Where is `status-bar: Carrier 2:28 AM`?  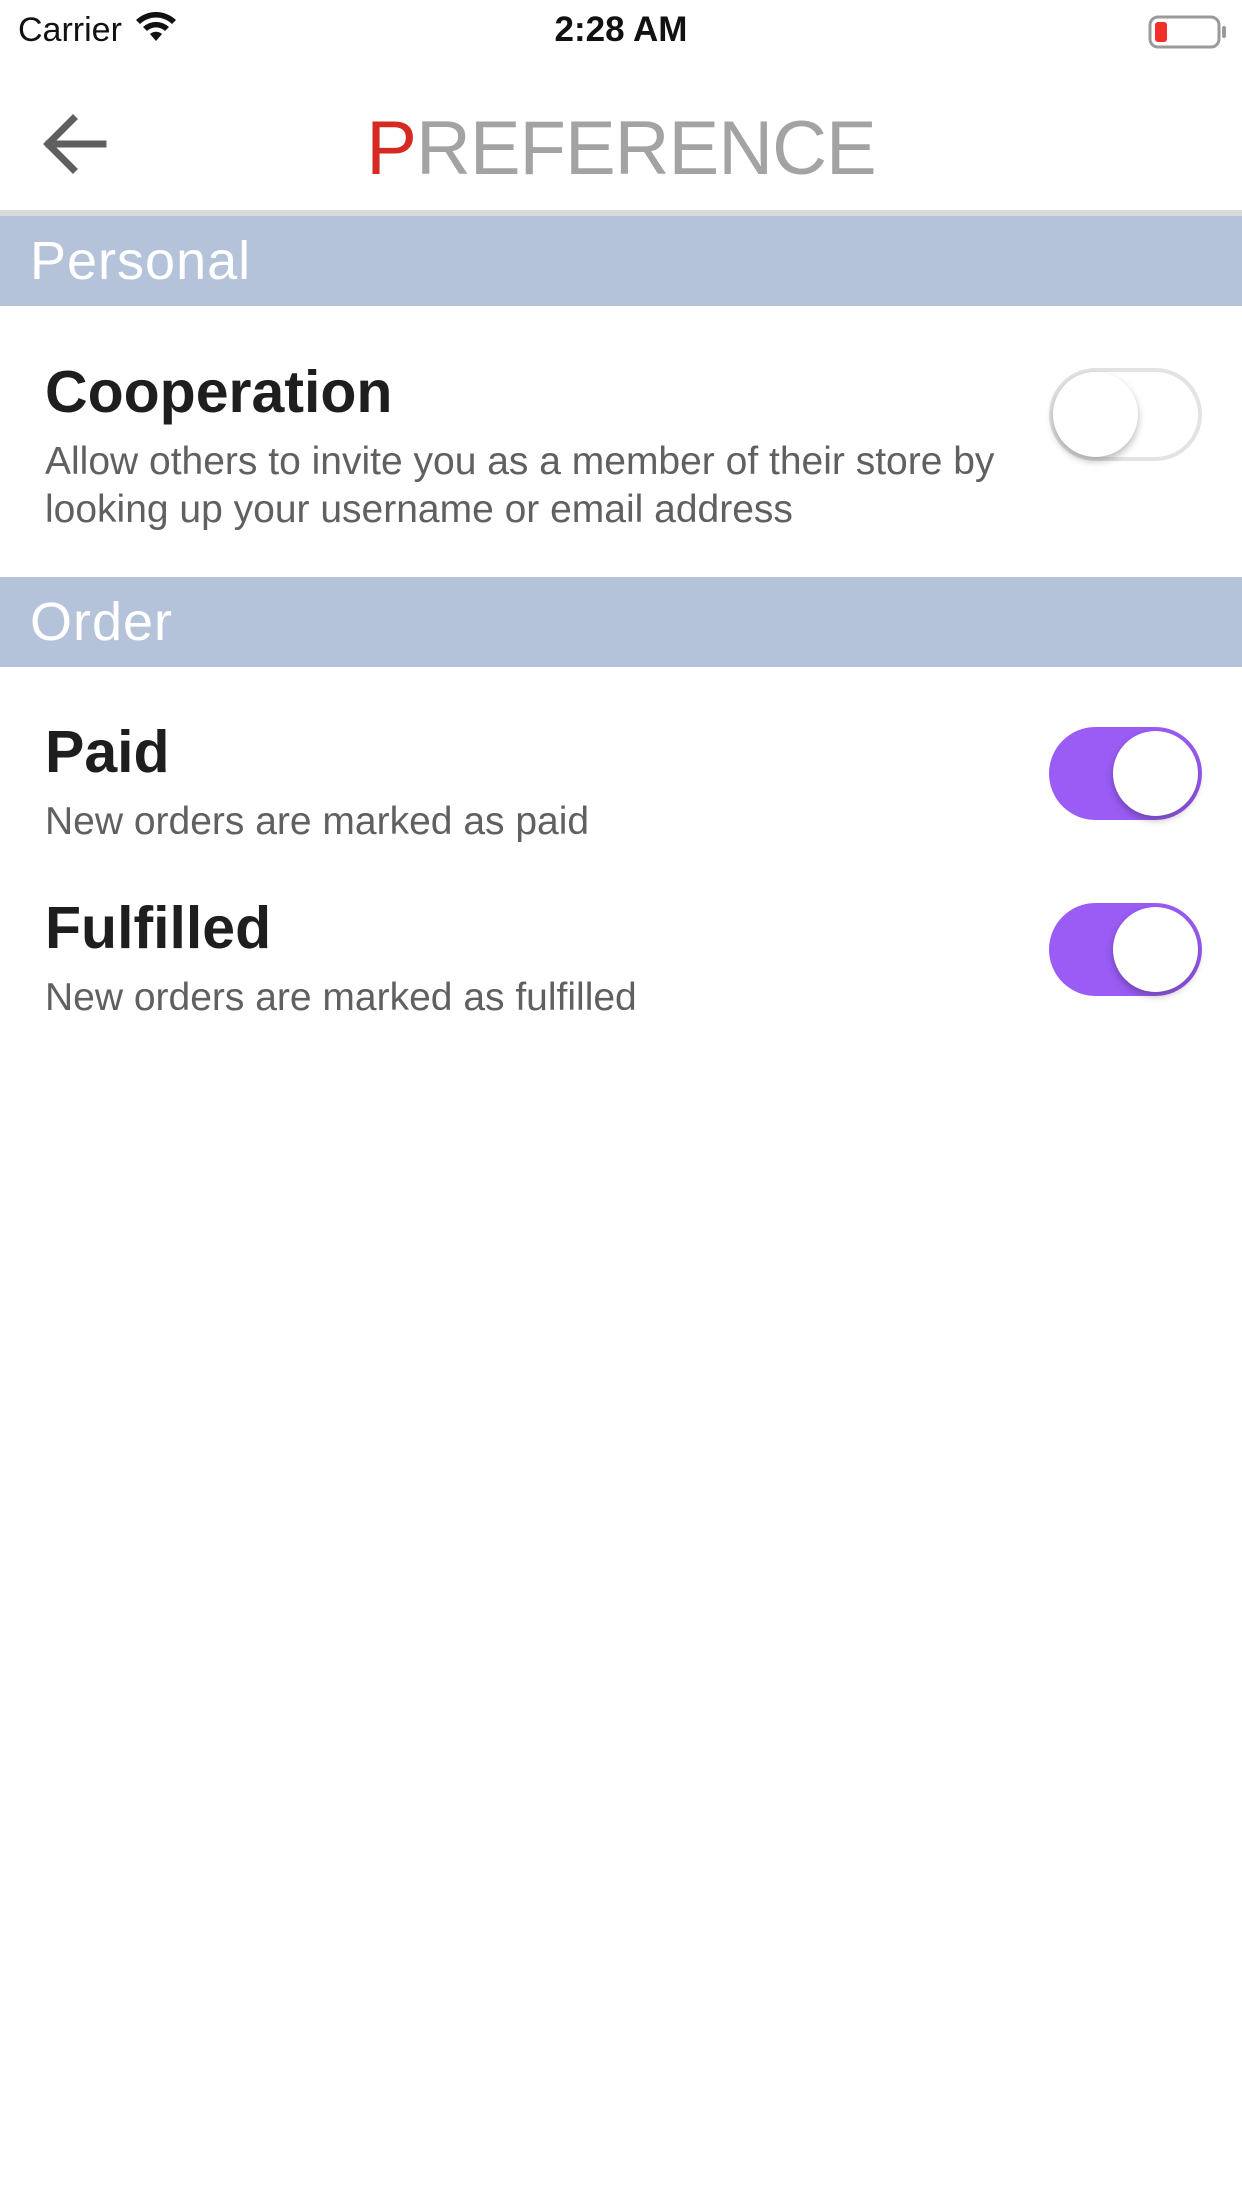 status-bar: Carrier 2:28 AM is located at coordinates (621, 31).